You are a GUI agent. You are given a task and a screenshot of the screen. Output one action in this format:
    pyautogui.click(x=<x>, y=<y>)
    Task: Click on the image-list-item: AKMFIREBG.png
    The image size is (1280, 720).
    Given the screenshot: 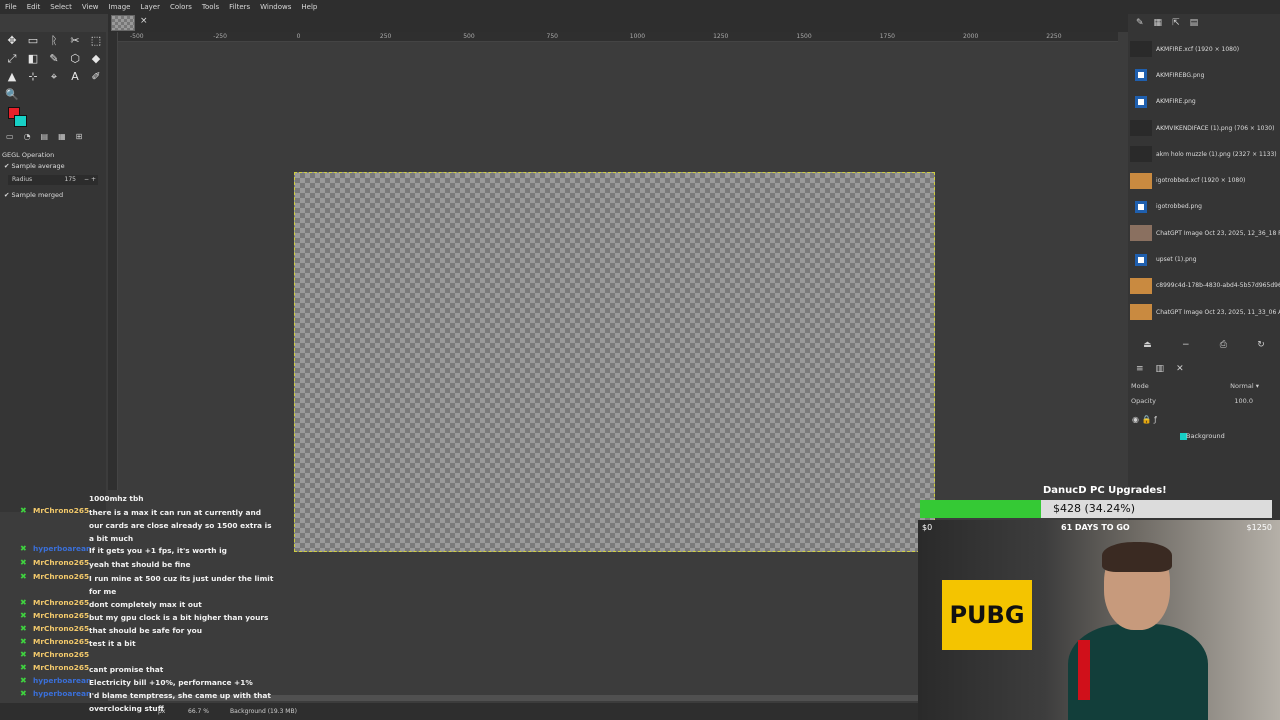 What is the action you would take?
    pyautogui.click(x=1204, y=75)
    